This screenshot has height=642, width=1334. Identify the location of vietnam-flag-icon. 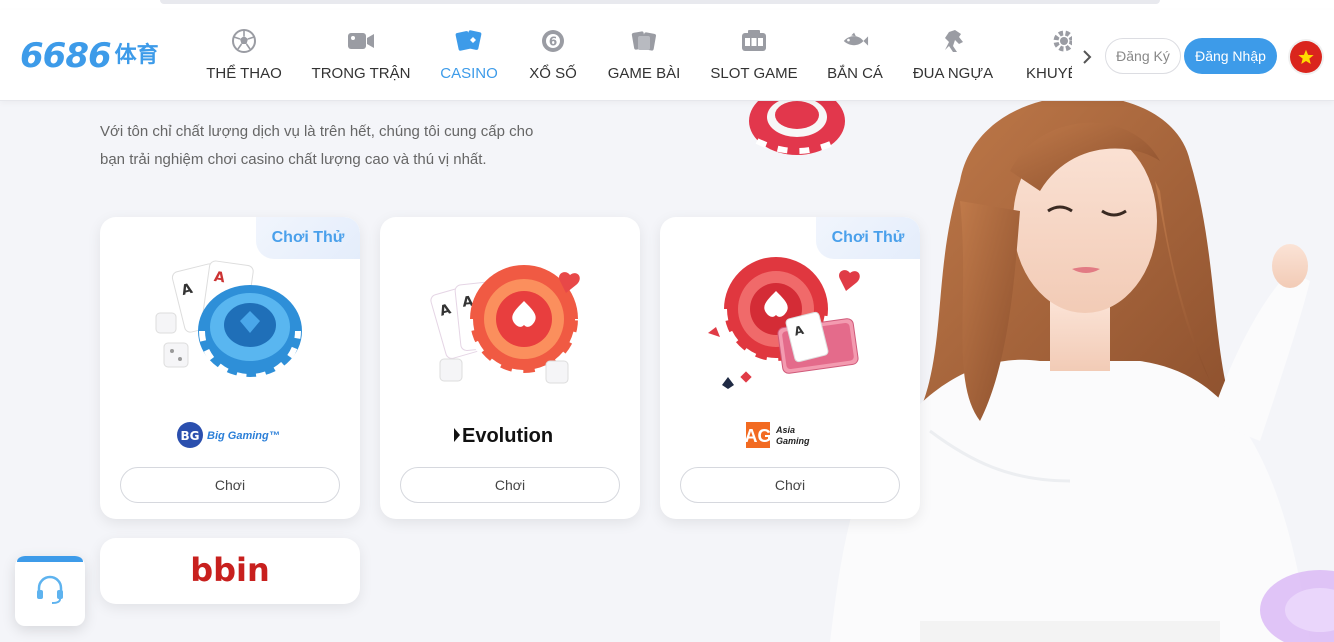
(1306, 57).